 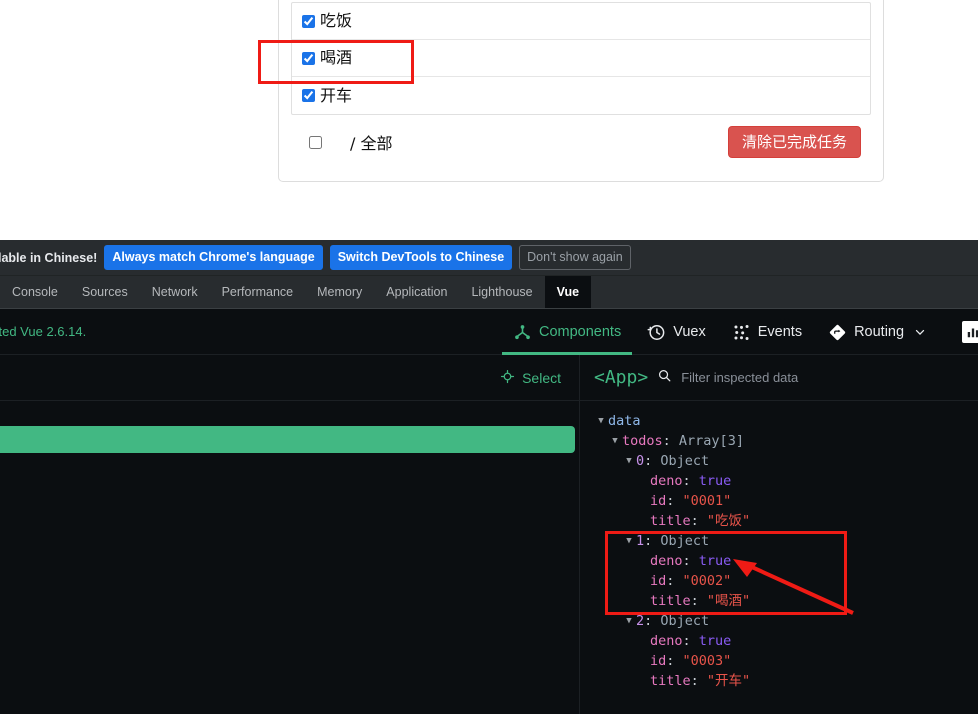 What do you see at coordinates (507, 378) in the screenshot?
I see `target-select-icon` at bounding box center [507, 378].